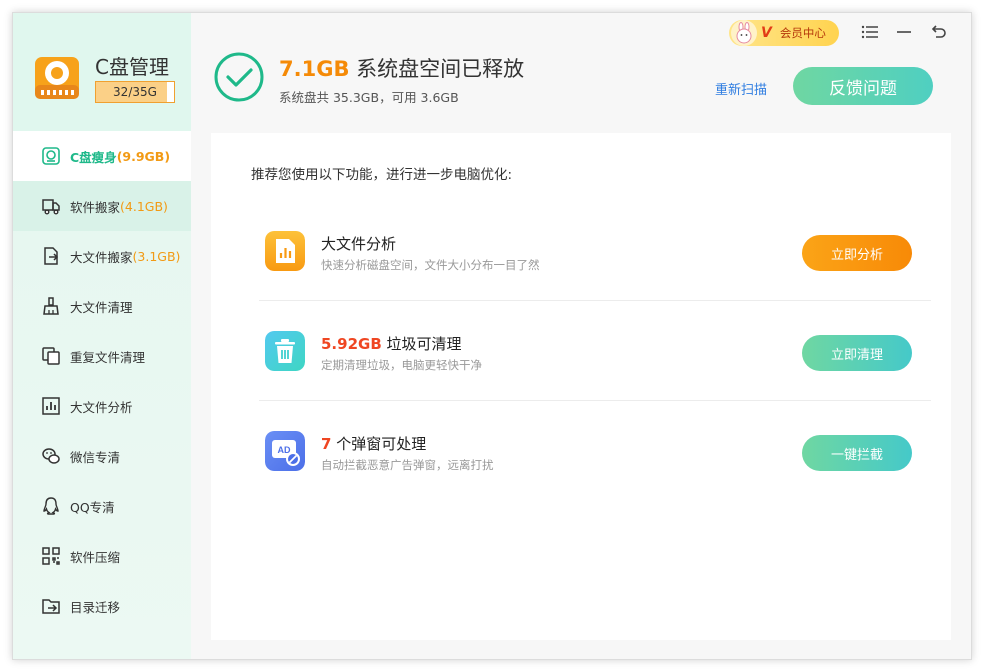  I want to click on sidebar-item-software-move: 软件搬家 (4.1GB), so click(102, 206).